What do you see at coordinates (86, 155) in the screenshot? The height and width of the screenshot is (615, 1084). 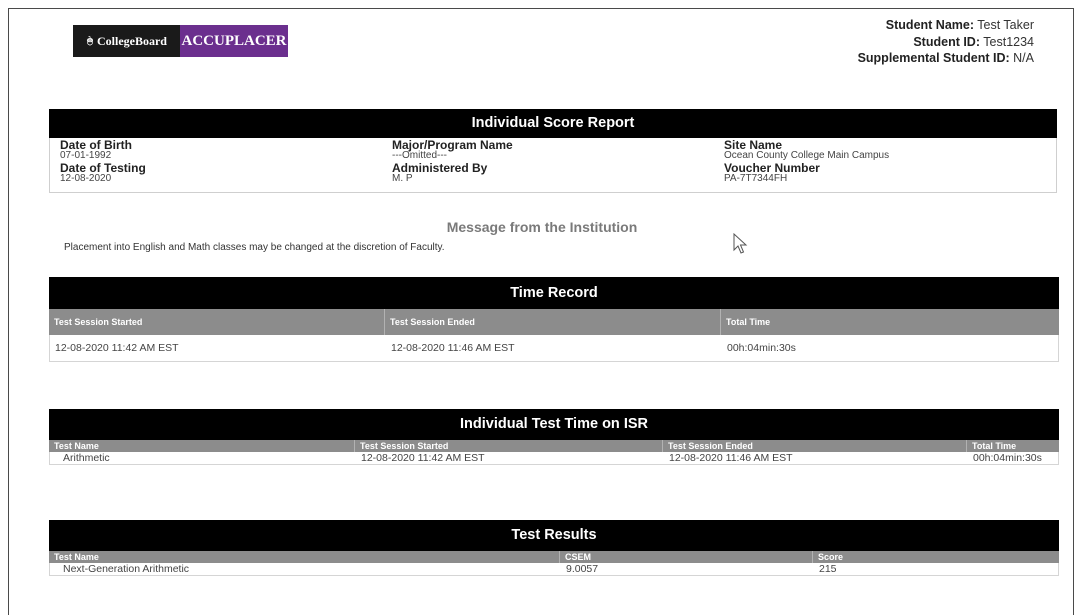 I see `dob-value: 07-01-1992` at bounding box center [86, 155].